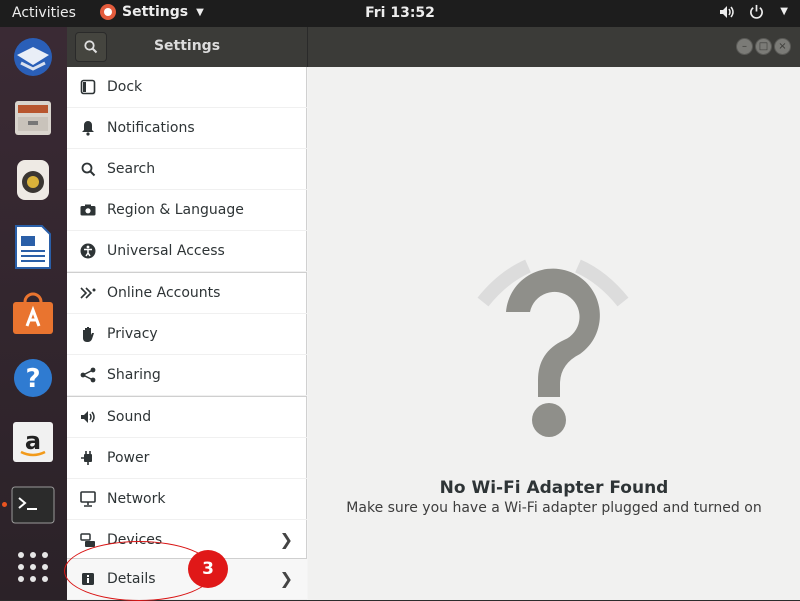 This screenshot has width=800, height=601. Describe the element at coordinates (131, 169) in the screenshot. I see `sidebar-item-label: Search` at that location.